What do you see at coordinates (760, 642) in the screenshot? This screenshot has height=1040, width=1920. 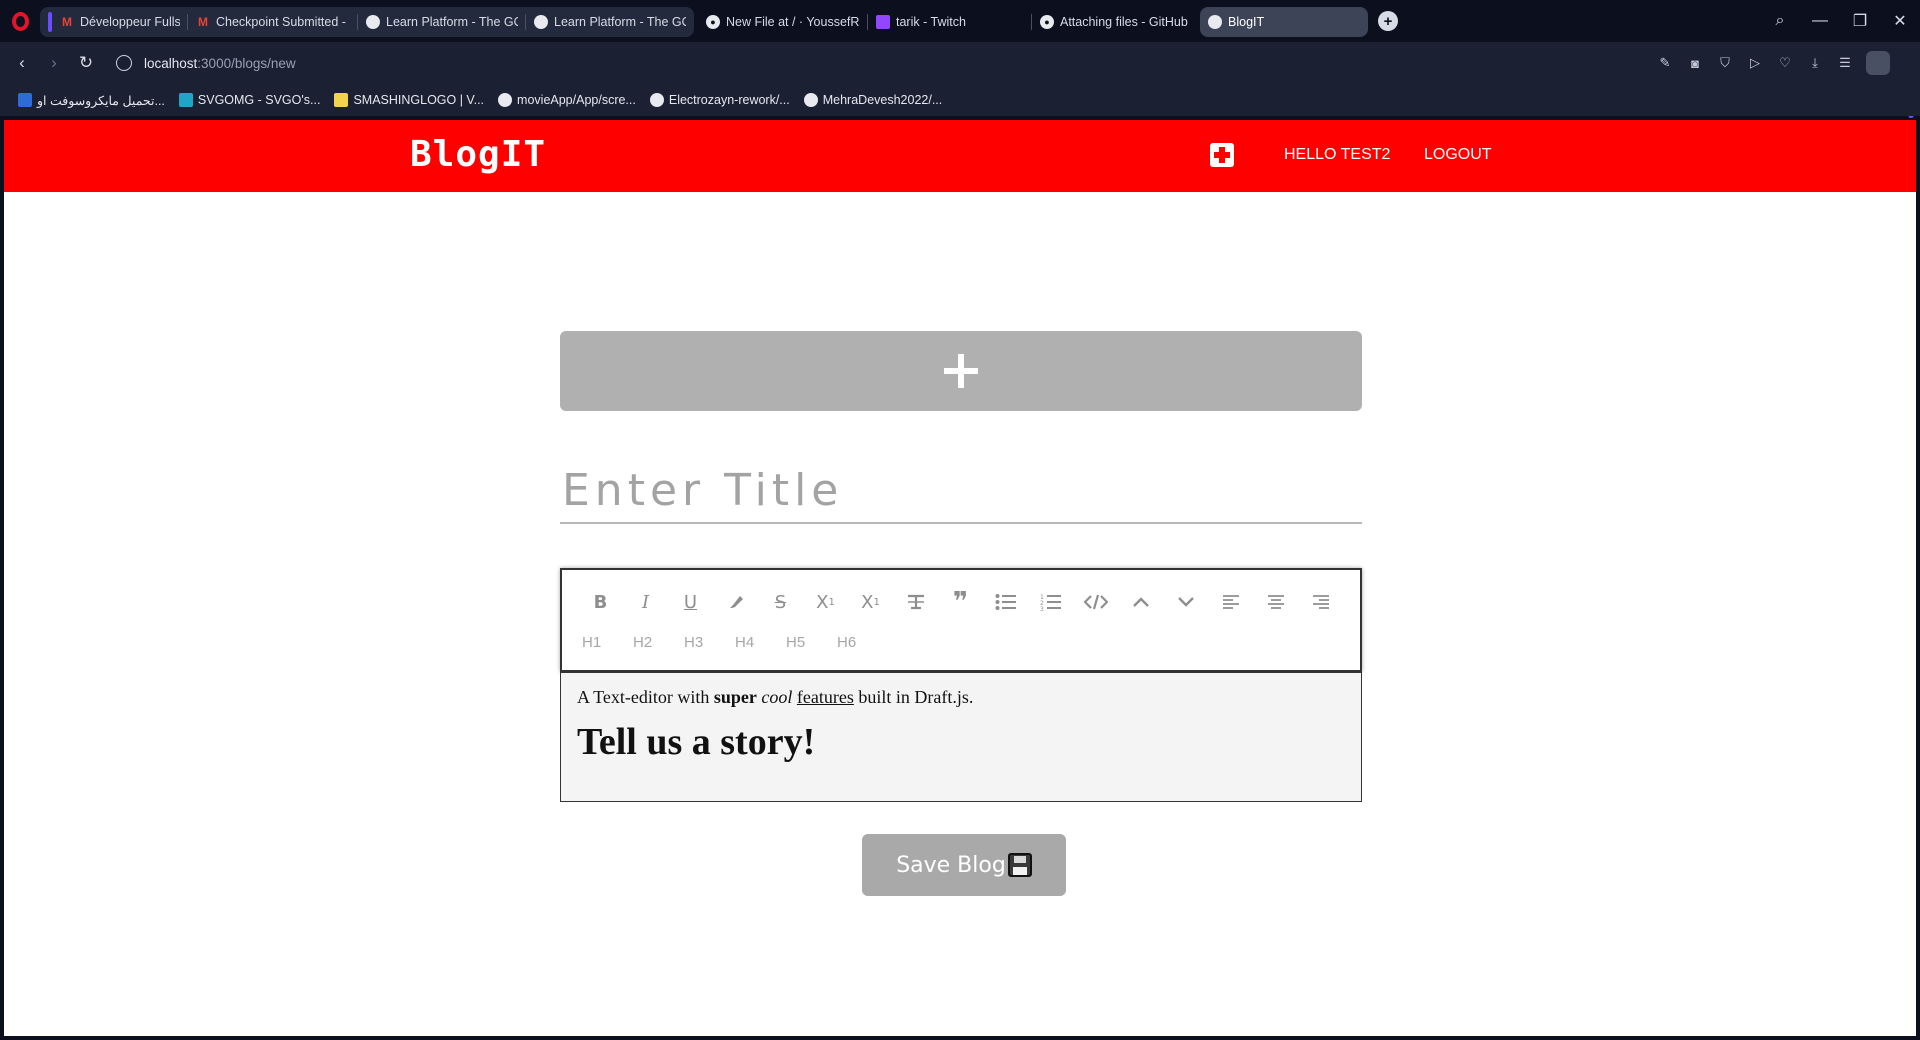 I see `heading-h4-button: H4` at bounding box center [760, 642].